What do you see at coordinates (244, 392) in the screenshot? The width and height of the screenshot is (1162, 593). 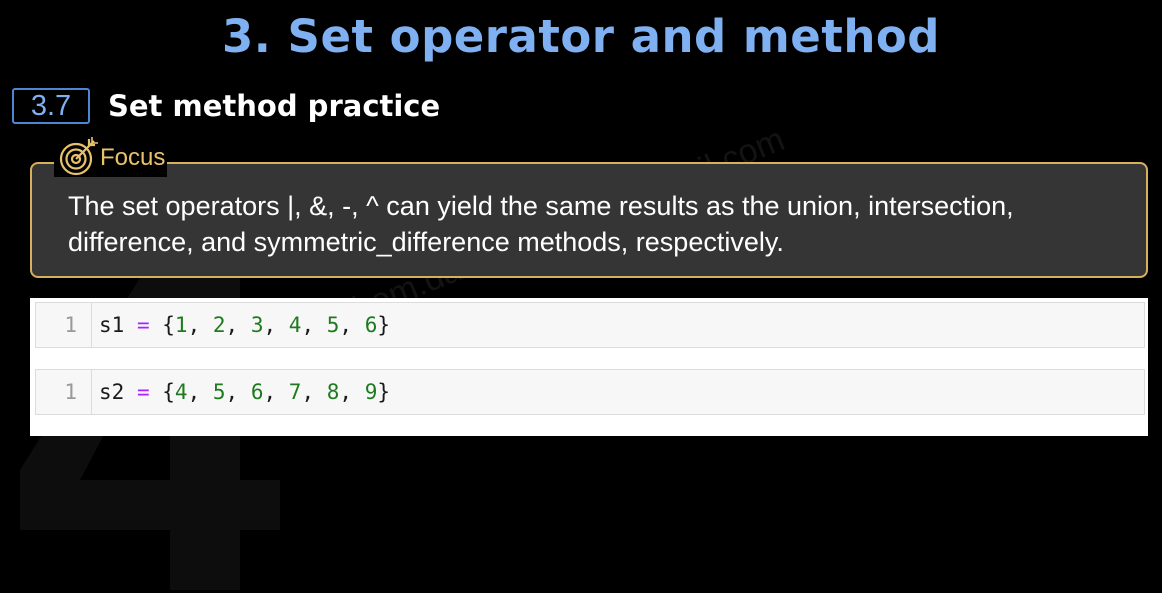 I see `code-line: s2 = {4, 5, 6, 7, 8, 9}` at bounding box center [244, 392].